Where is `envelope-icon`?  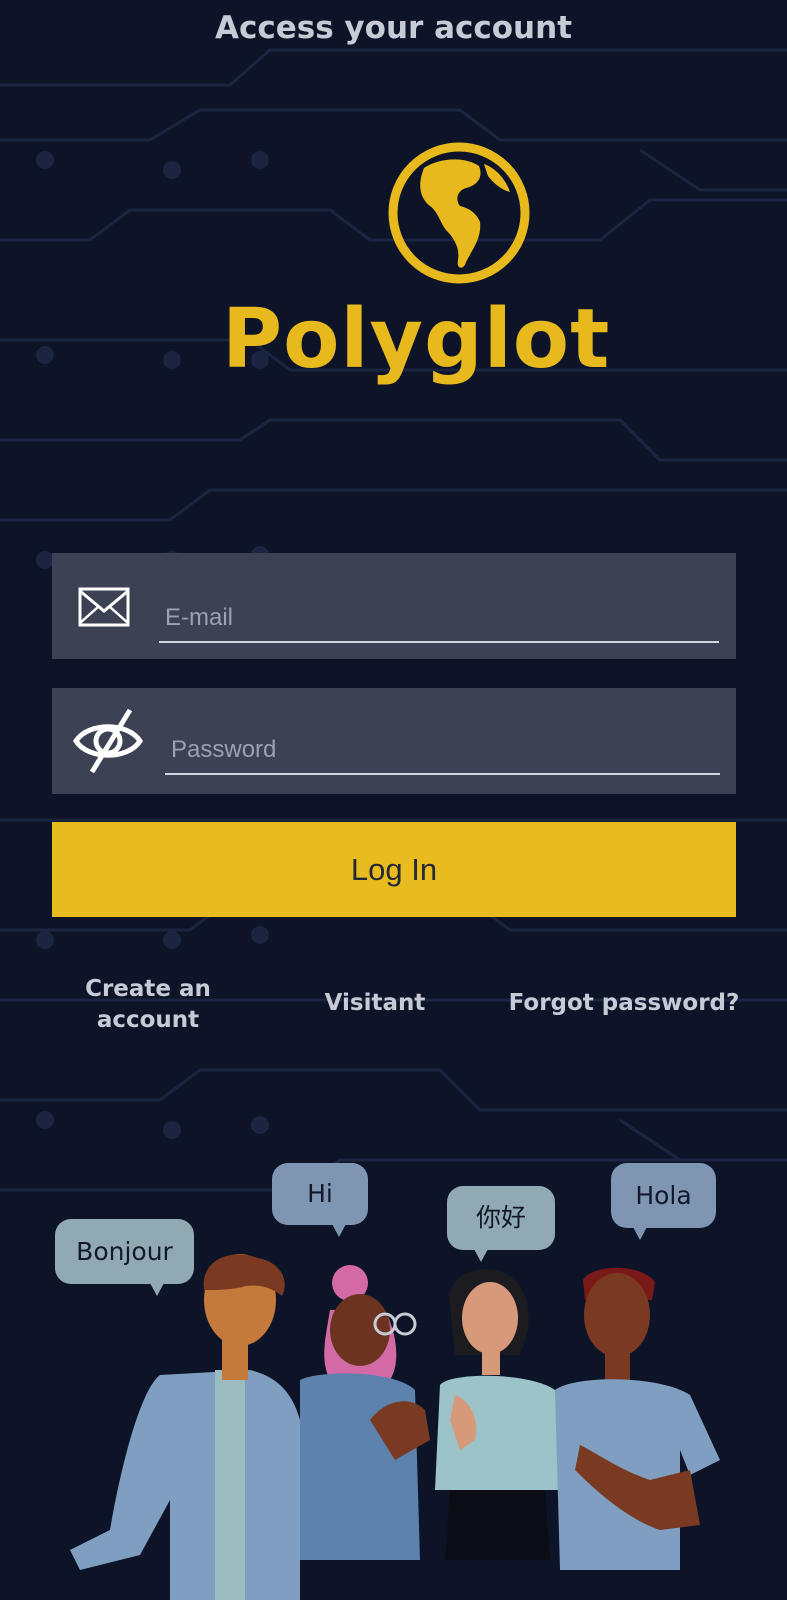
envelope-icon is located at coordinates (104, 607).